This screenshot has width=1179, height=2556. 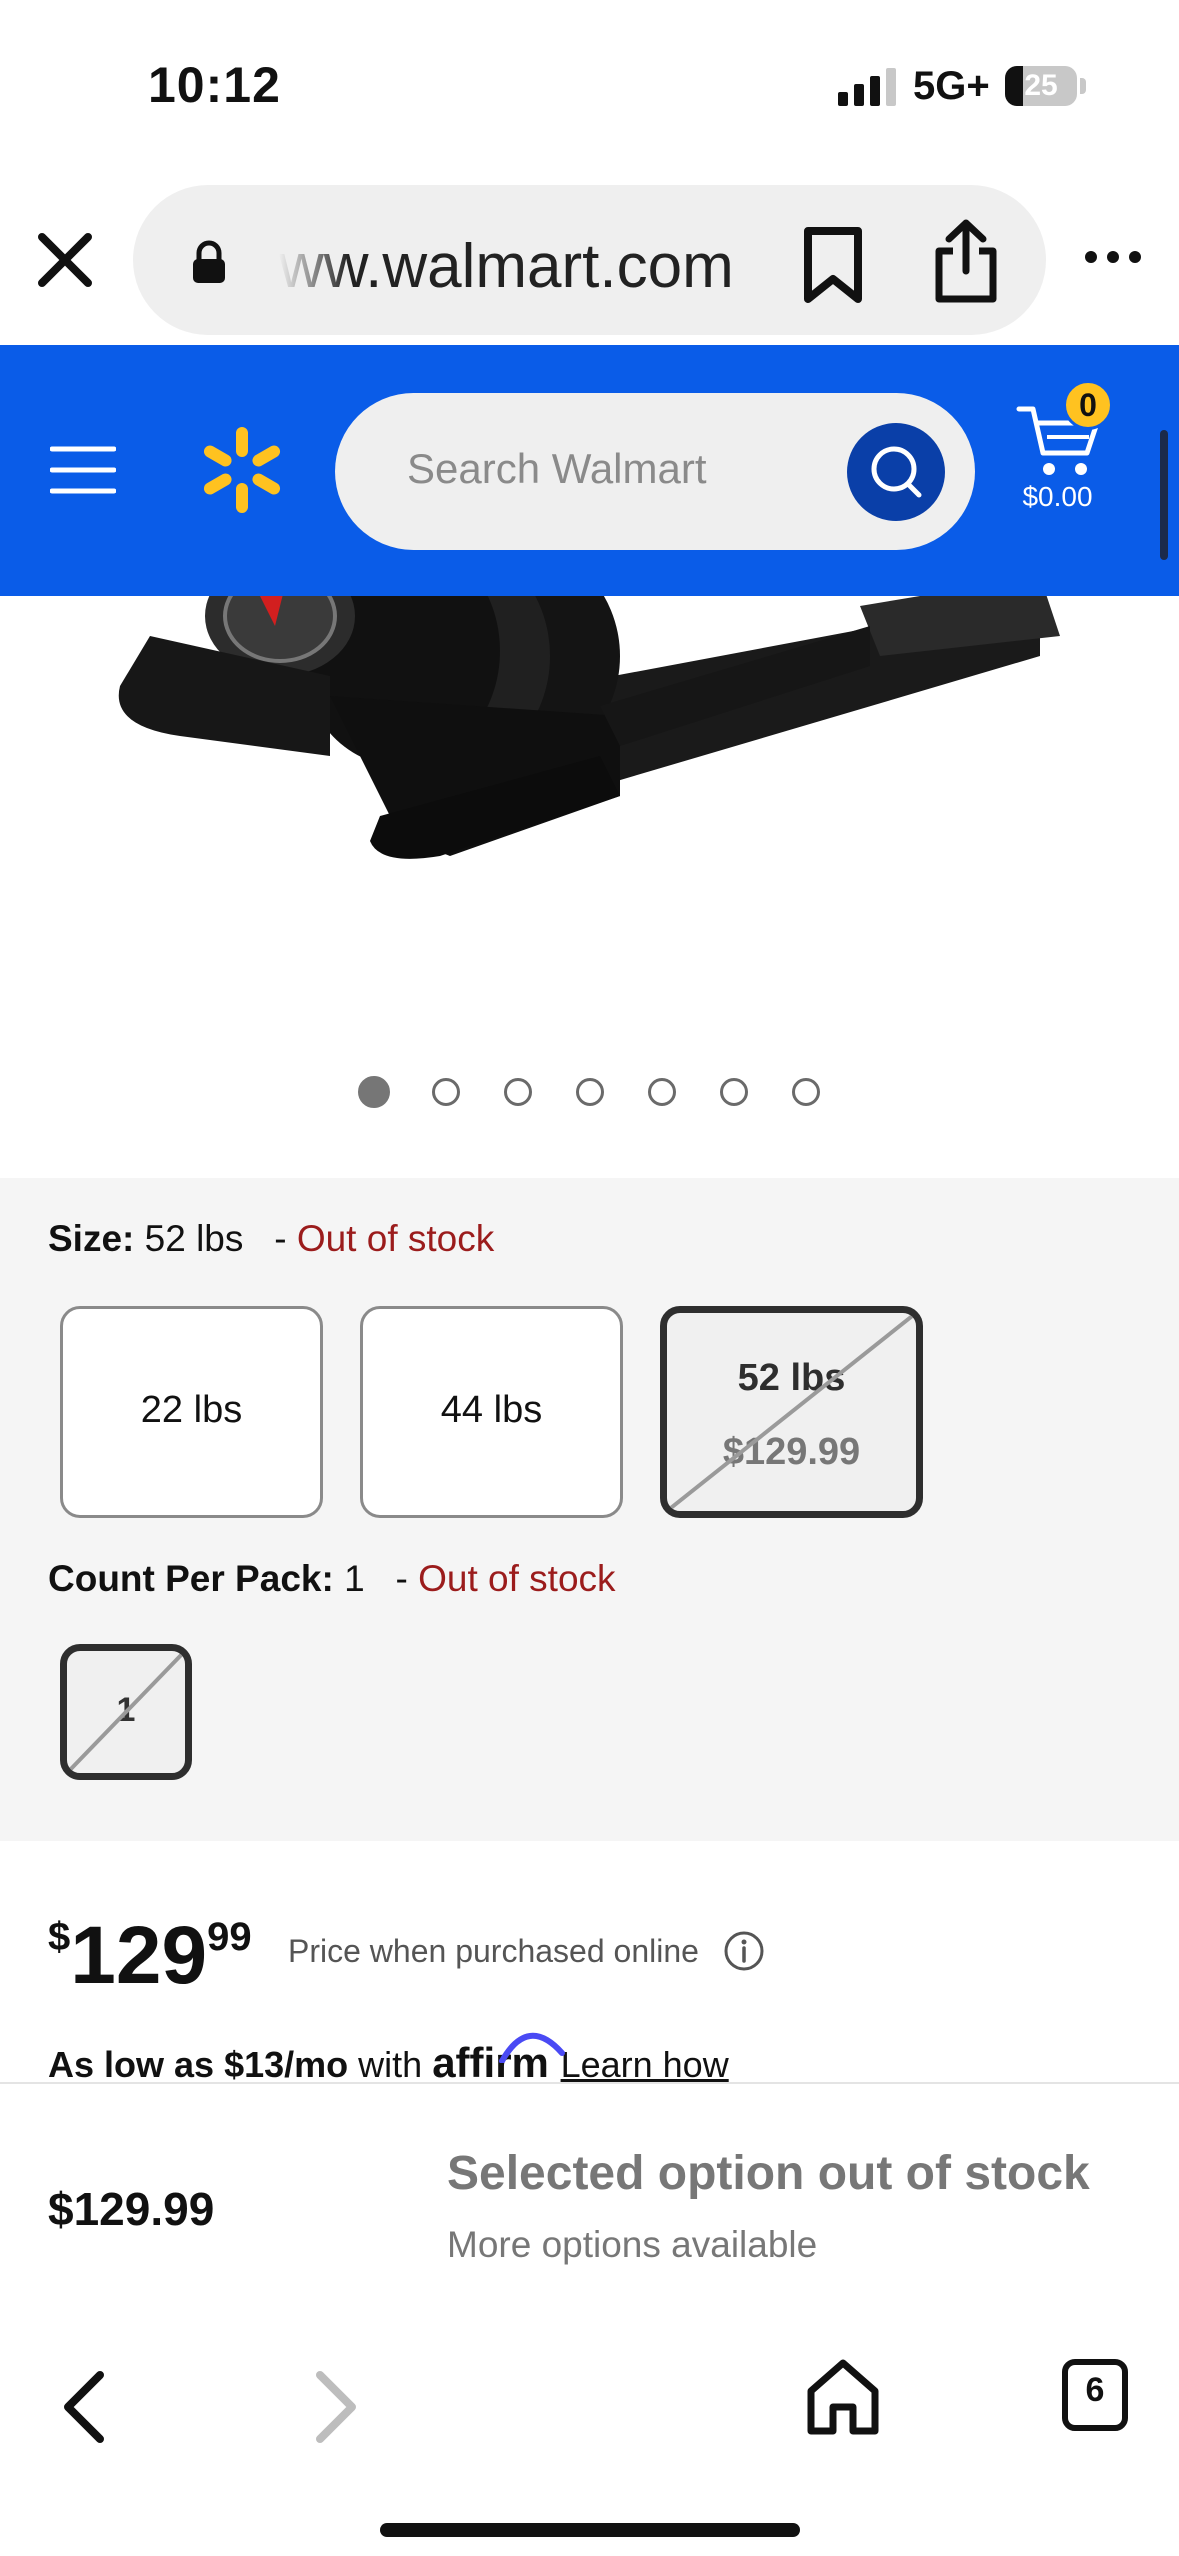 I want to click on carousel-dots, so click(x=589, y=1097).